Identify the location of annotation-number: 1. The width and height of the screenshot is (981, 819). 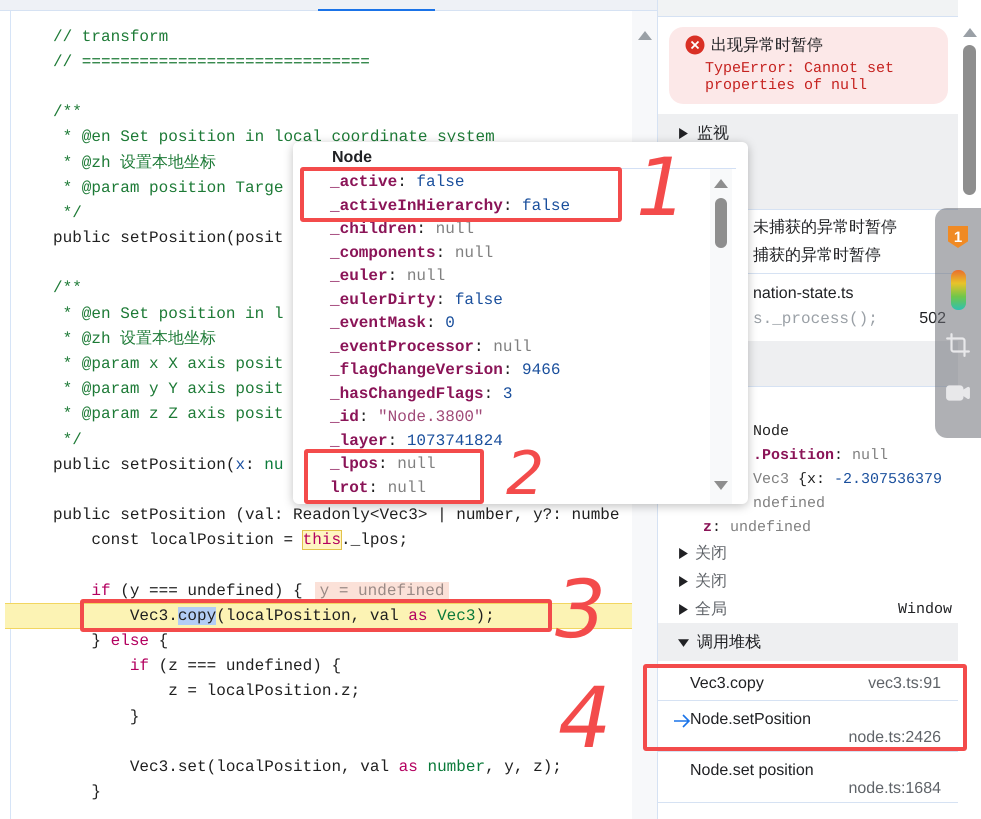
(661, 188).